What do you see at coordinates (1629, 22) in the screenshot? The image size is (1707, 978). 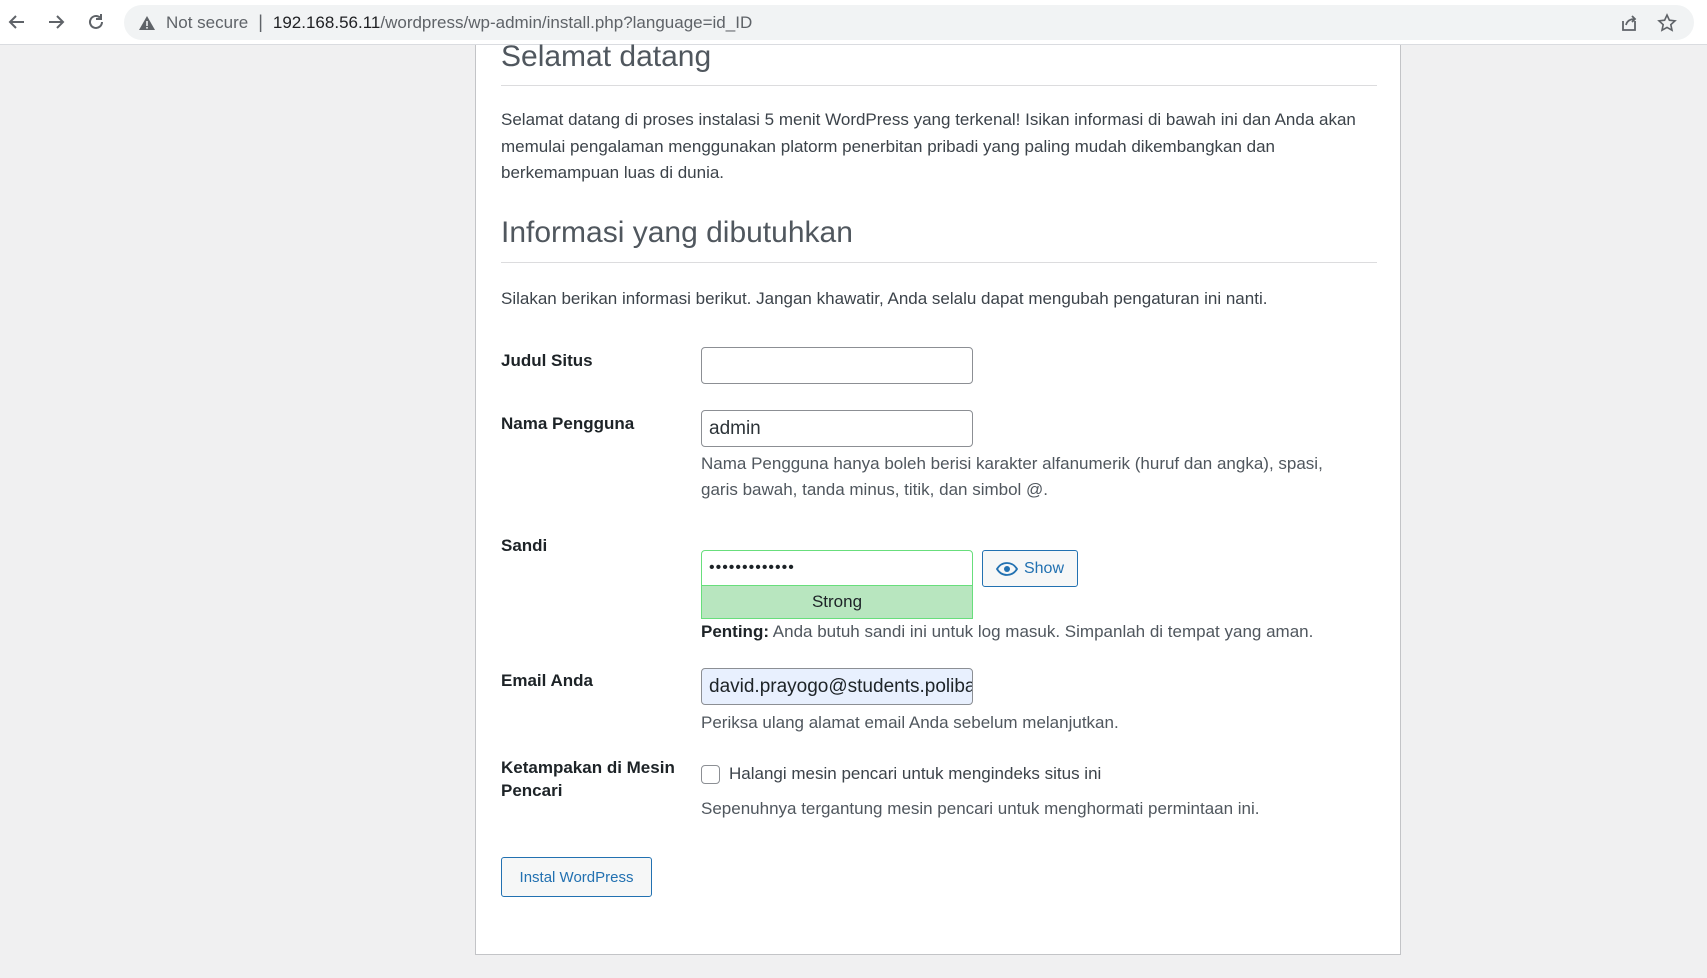 I see `share-icon` at bounding box center [1629, 22].